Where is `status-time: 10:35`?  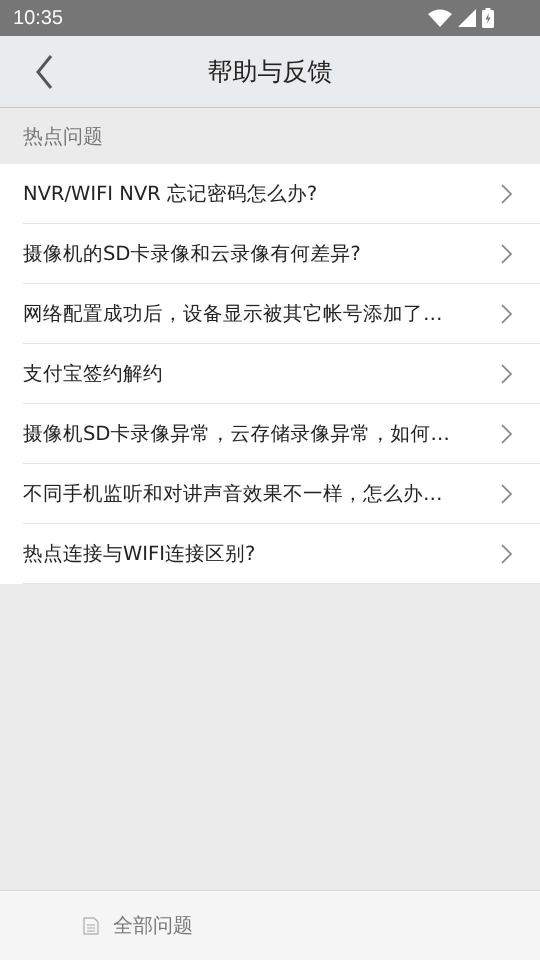 status-time: 10:35 is located at coordinates (38, 18).